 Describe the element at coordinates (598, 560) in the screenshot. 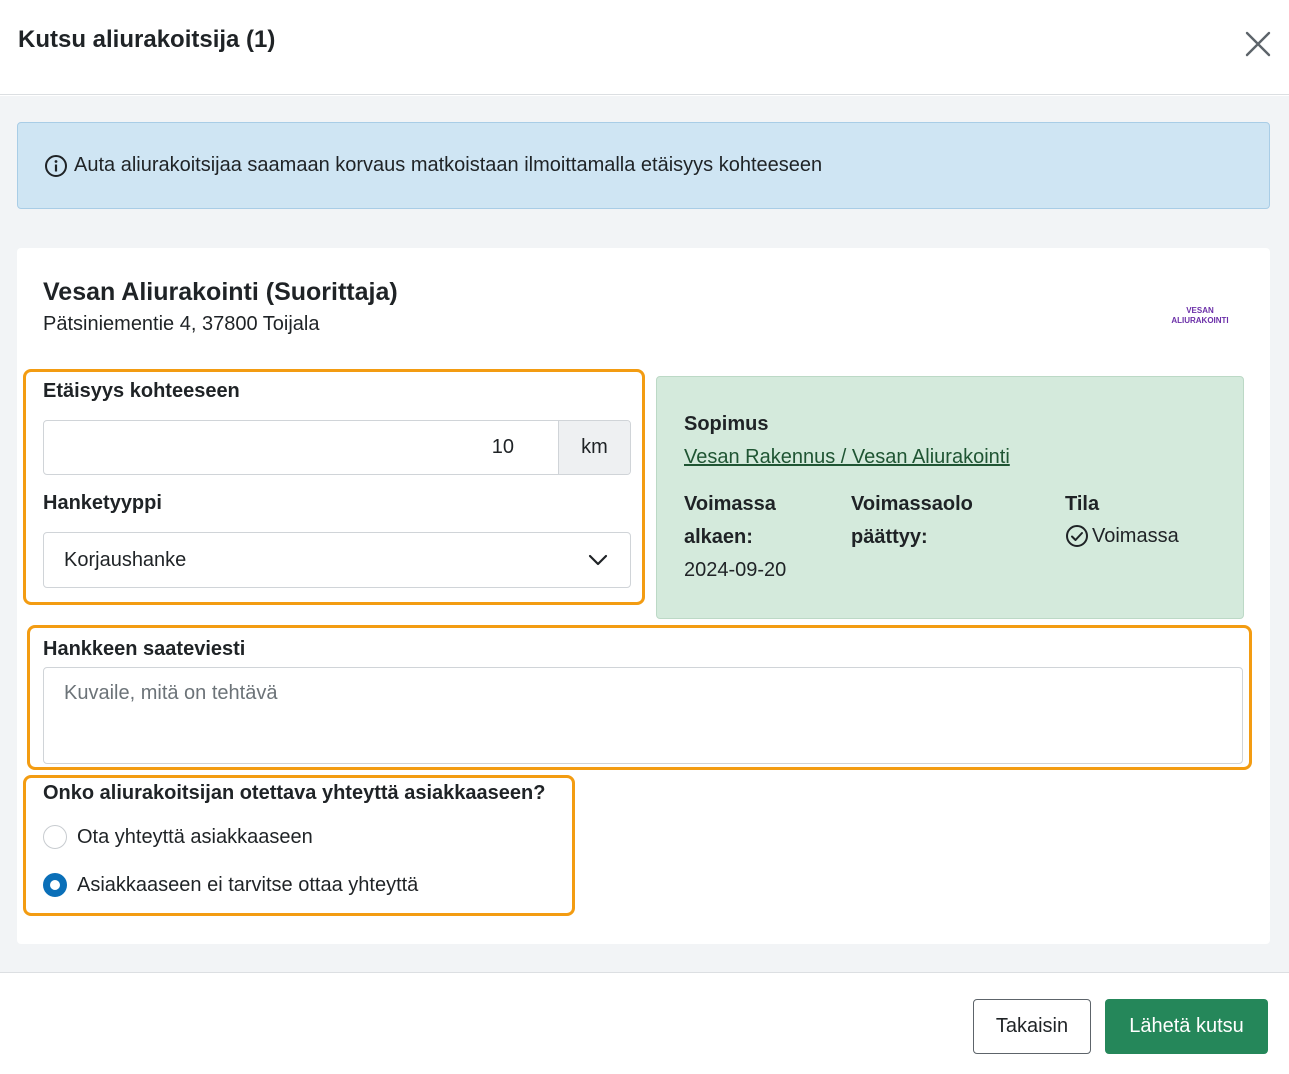

I see `chevron-down-icon` at that location.